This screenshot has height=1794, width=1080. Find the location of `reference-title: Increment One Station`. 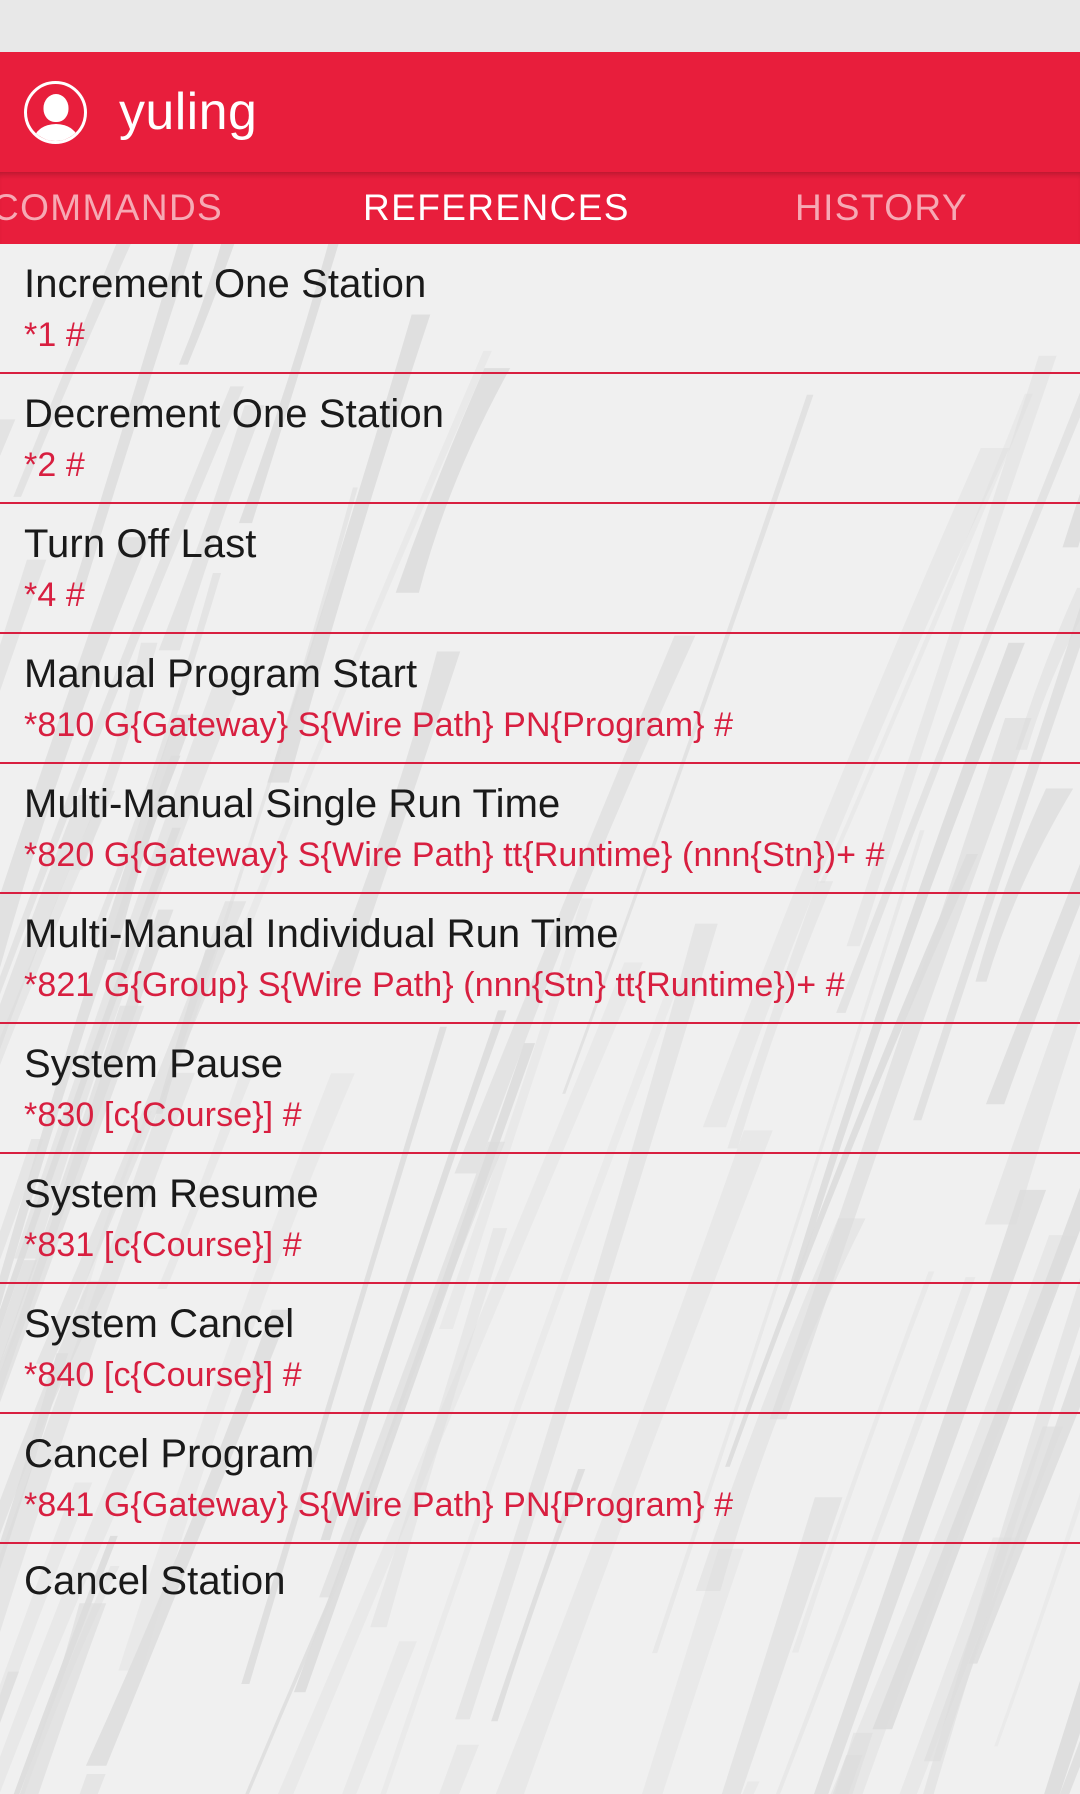

reference-title: Increment One Station is located at coordinates (225, 283).